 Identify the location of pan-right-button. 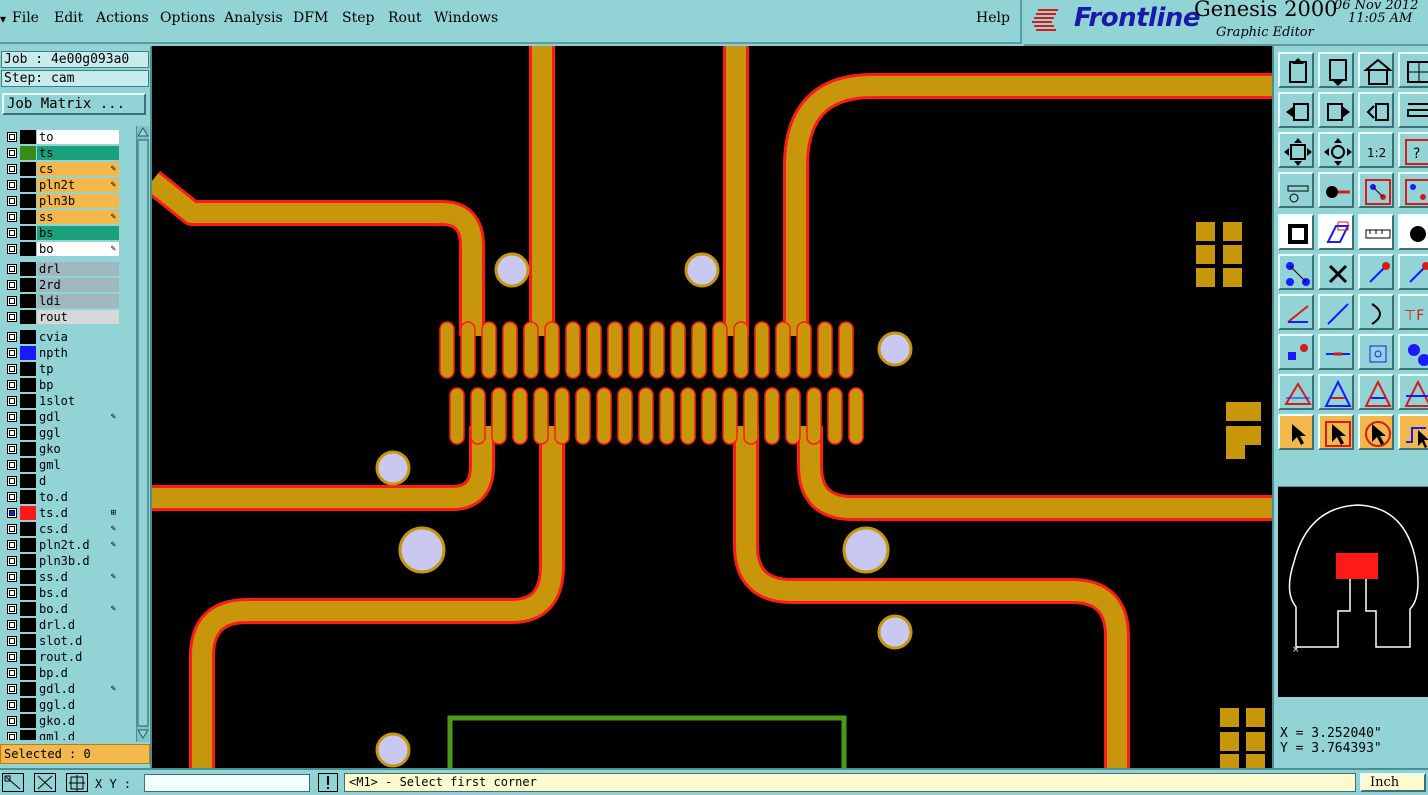
(1336, 110).